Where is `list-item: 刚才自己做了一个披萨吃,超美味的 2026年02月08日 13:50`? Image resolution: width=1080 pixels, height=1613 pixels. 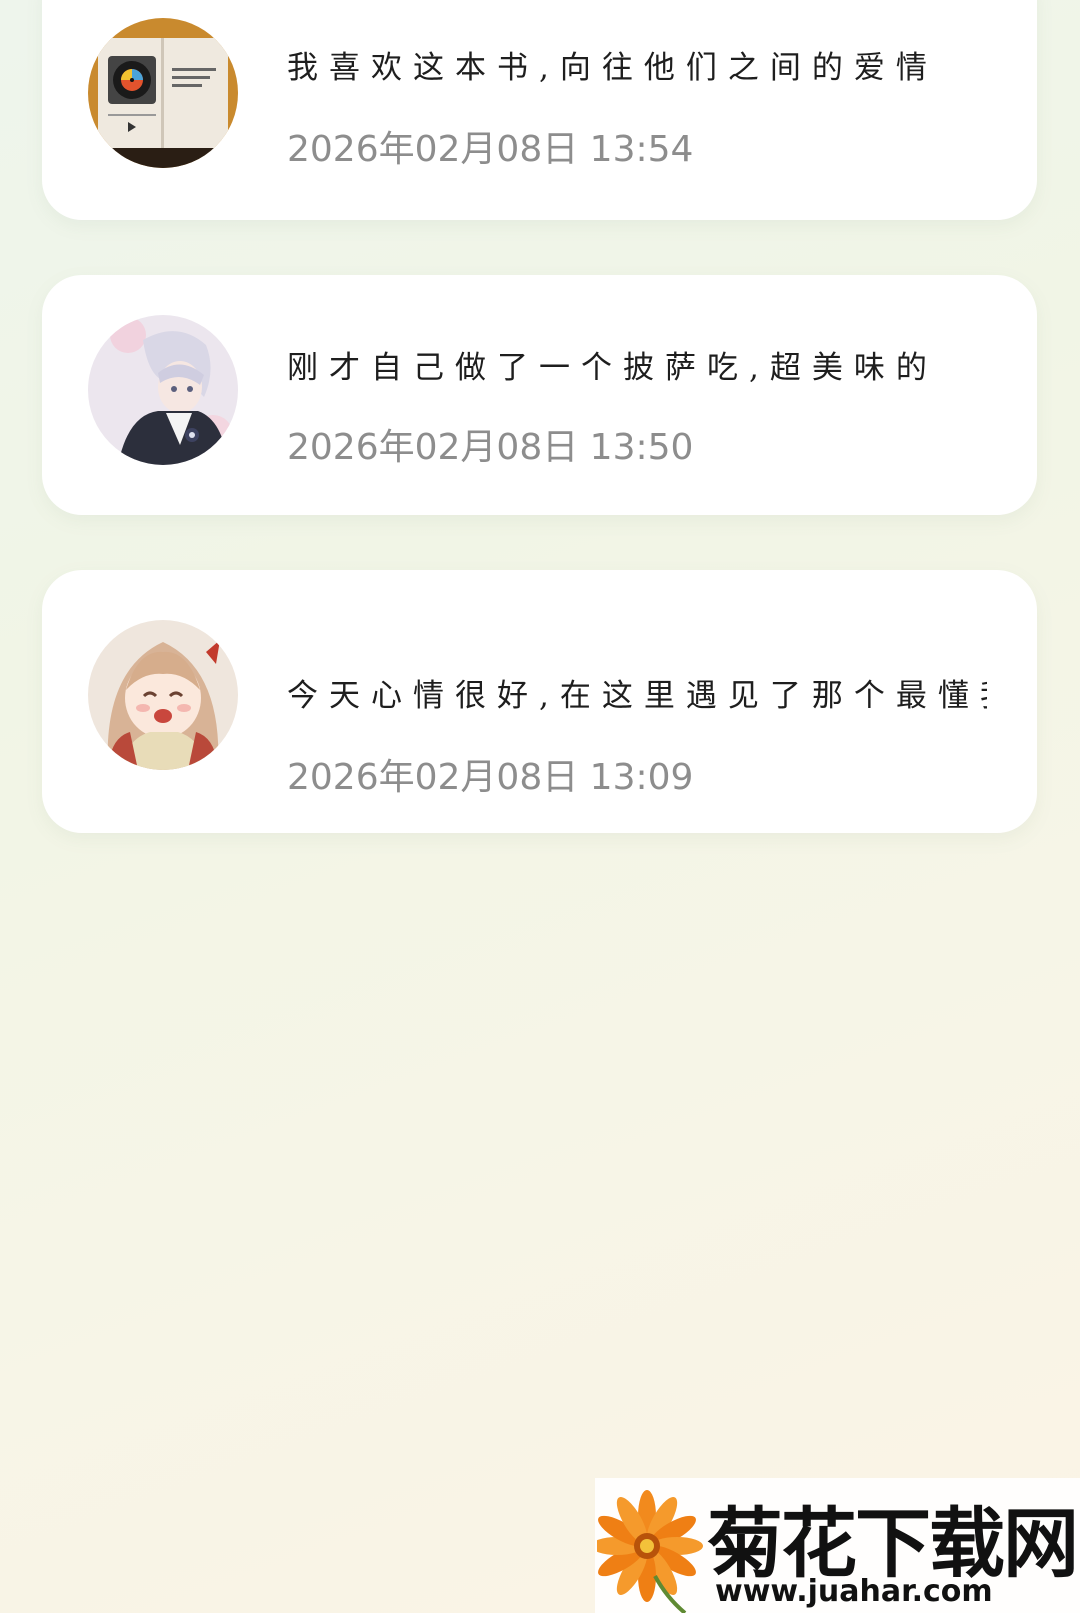
list-item: 刚才自己做了一个披萨吃,超美味的 2026年02月08日 13:50 is located at coordinates (539, 395).